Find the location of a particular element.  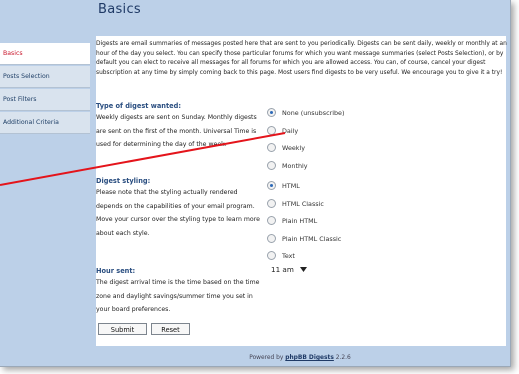

styling-option-html-classic: HTML Classic is located at coordinates (304, 207).